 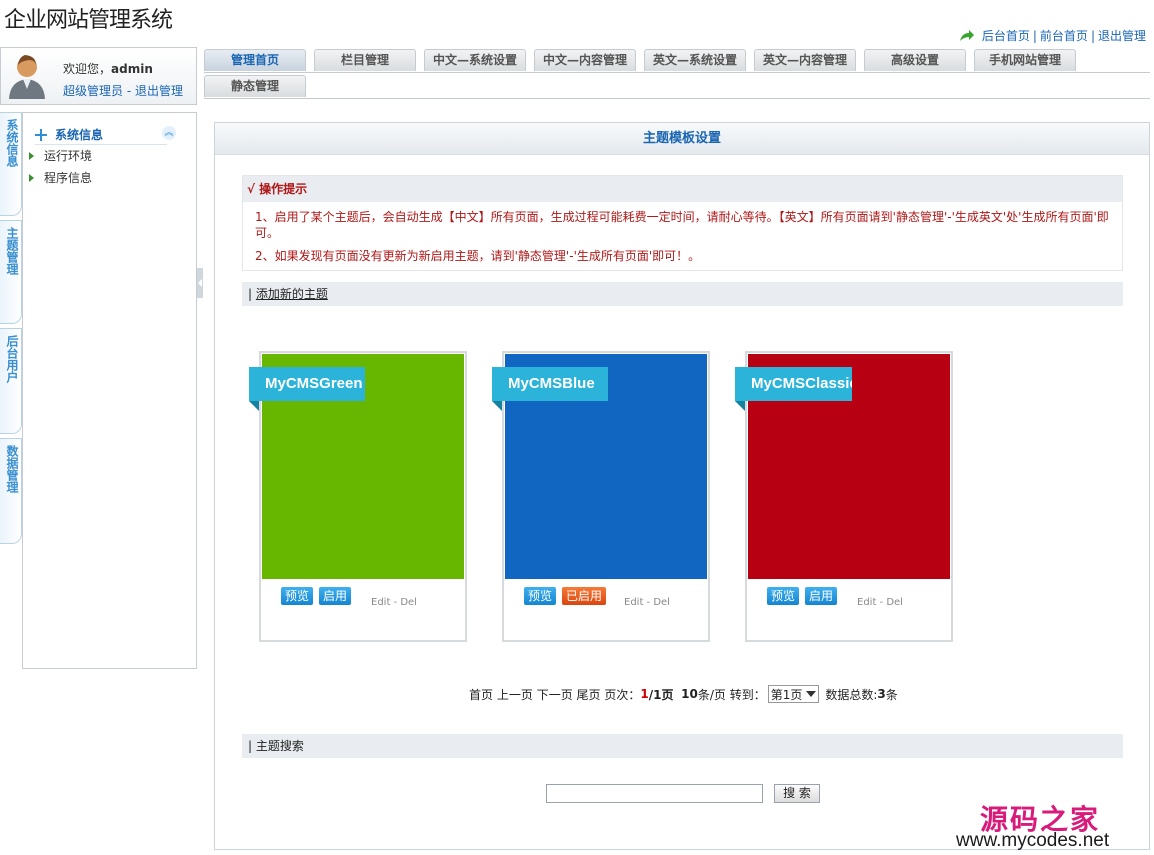 I want to click on per-page-text: 条/页, so click(x=711, y=694).